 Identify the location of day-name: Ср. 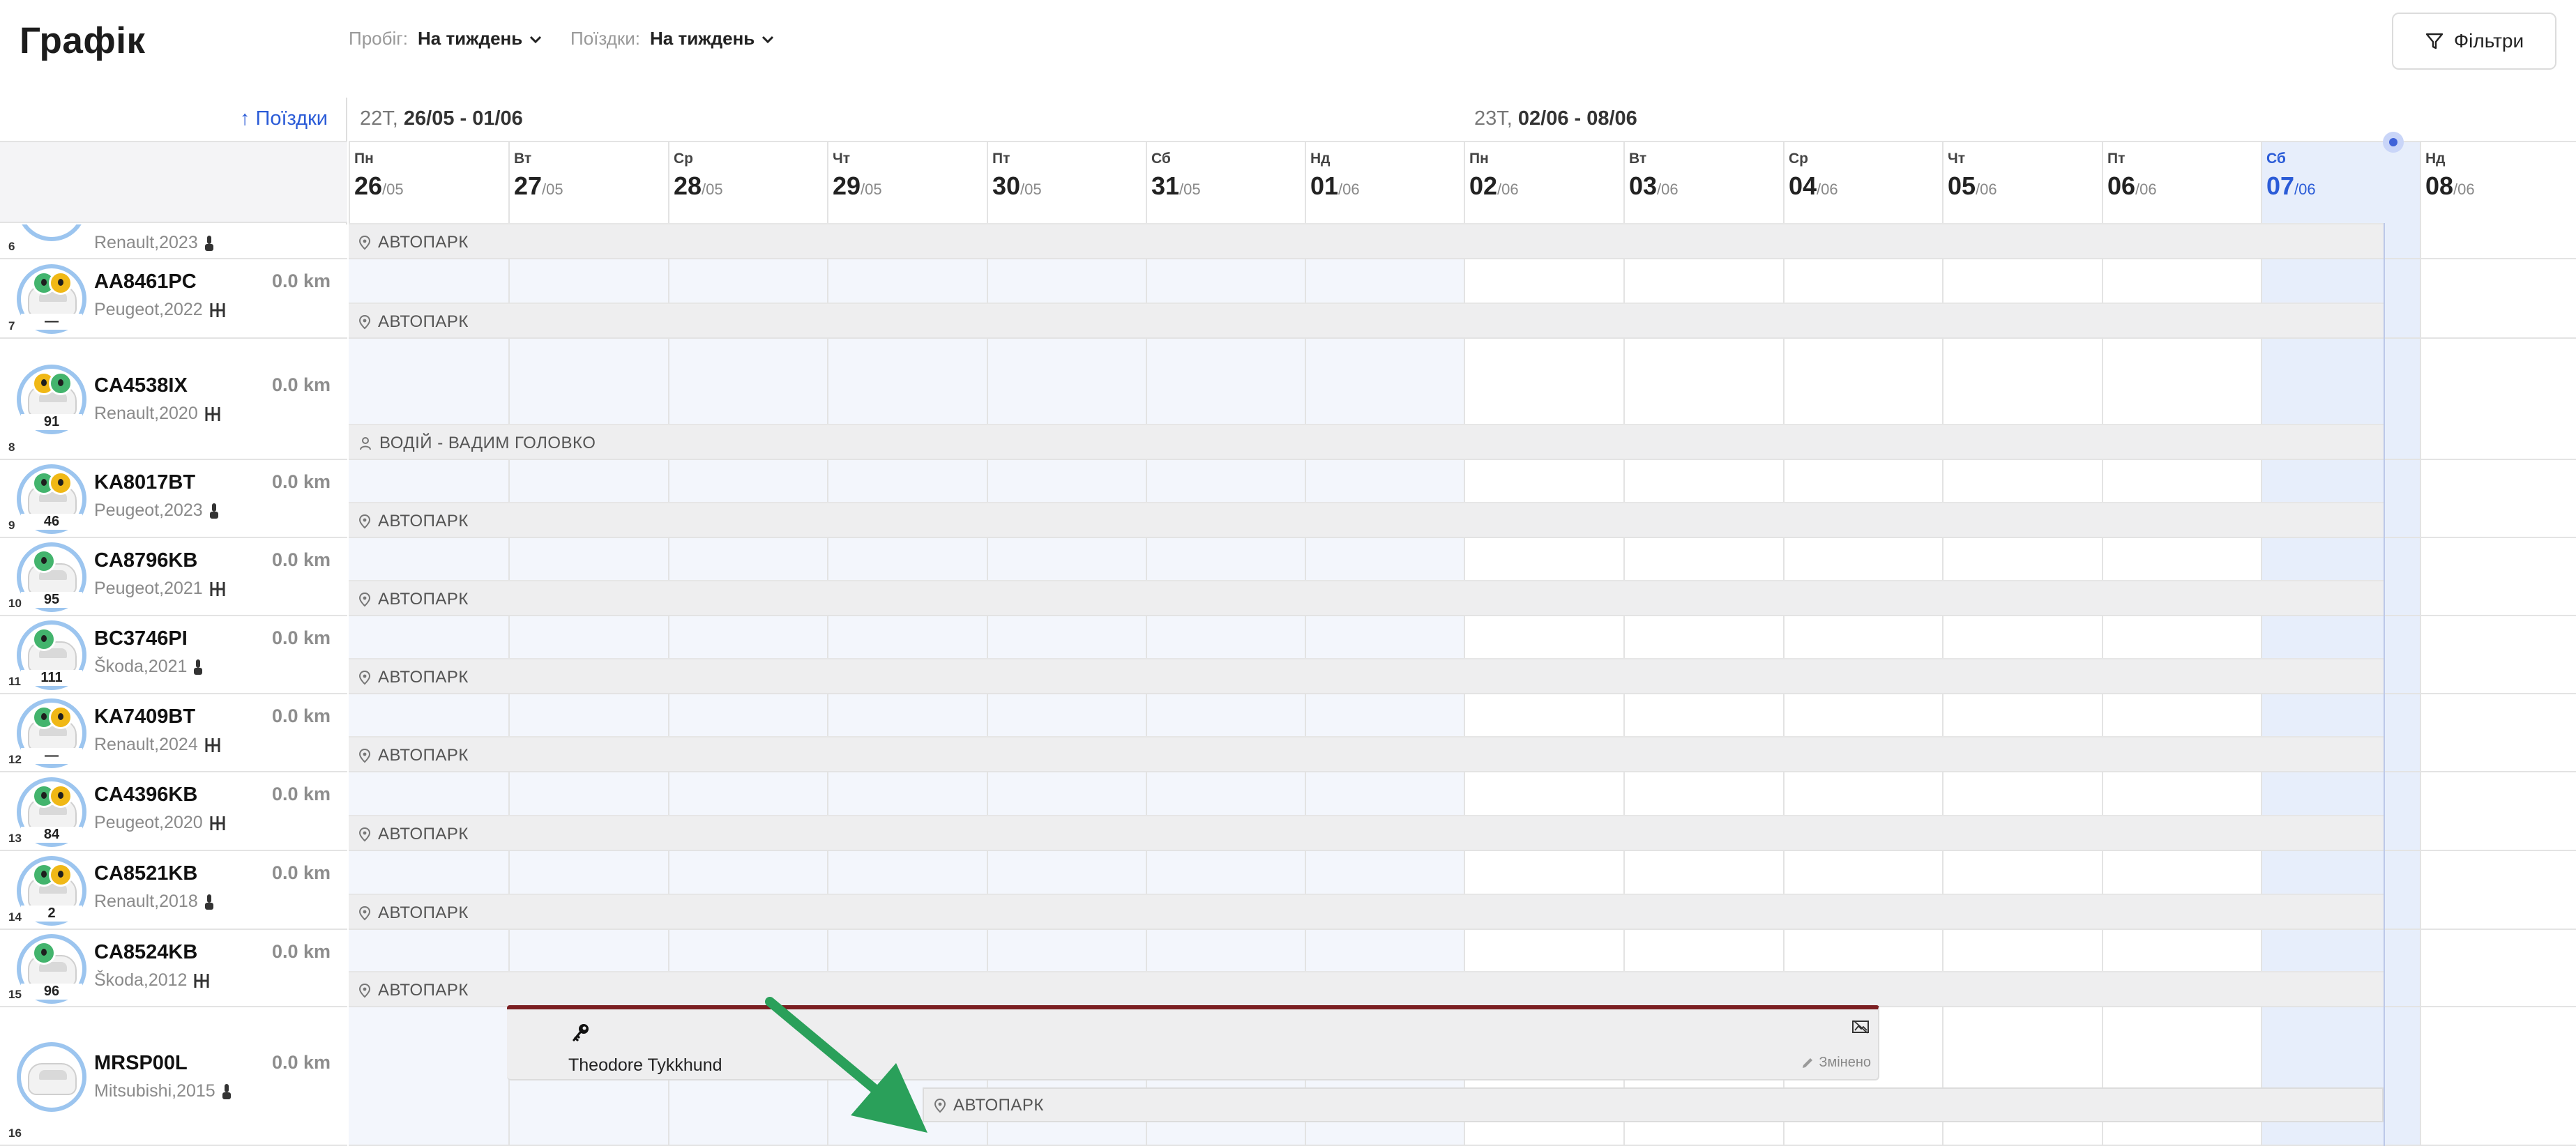
(683, 159).